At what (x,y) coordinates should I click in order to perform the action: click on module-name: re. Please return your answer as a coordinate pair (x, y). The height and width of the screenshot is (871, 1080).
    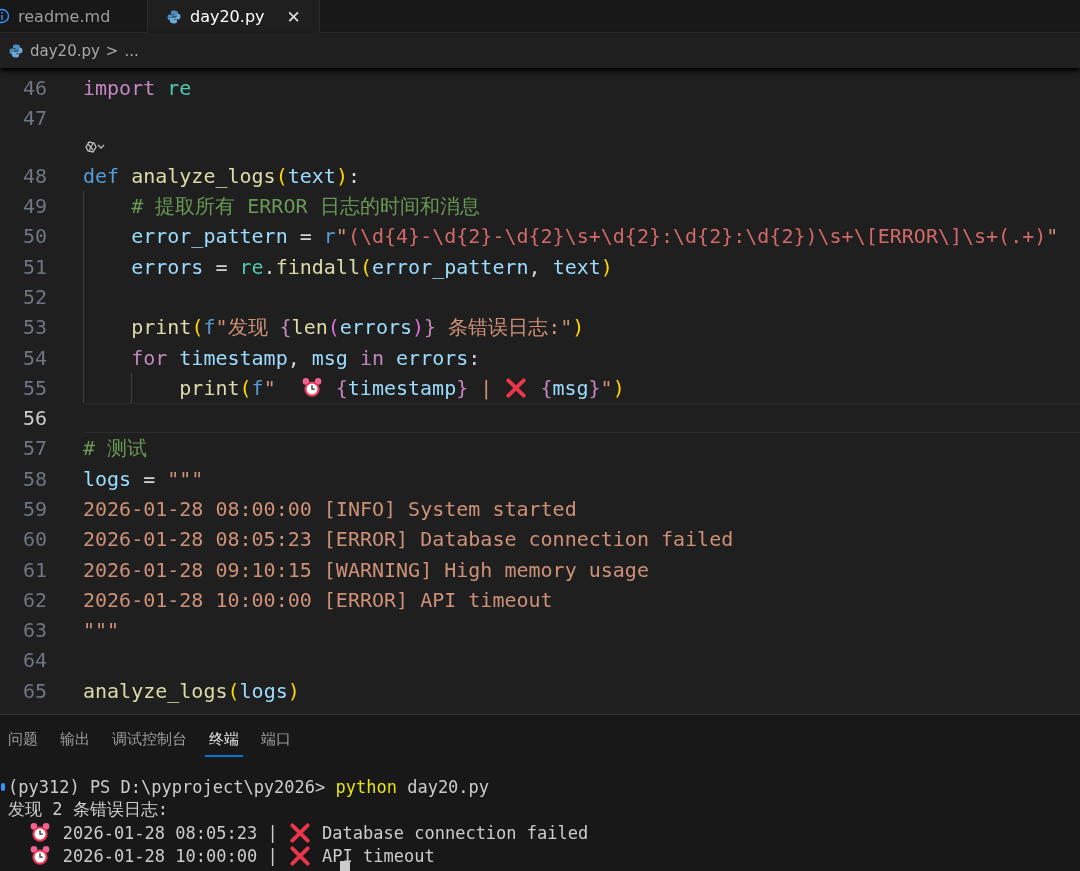
    Looking at the image, I should click on (179, 88).